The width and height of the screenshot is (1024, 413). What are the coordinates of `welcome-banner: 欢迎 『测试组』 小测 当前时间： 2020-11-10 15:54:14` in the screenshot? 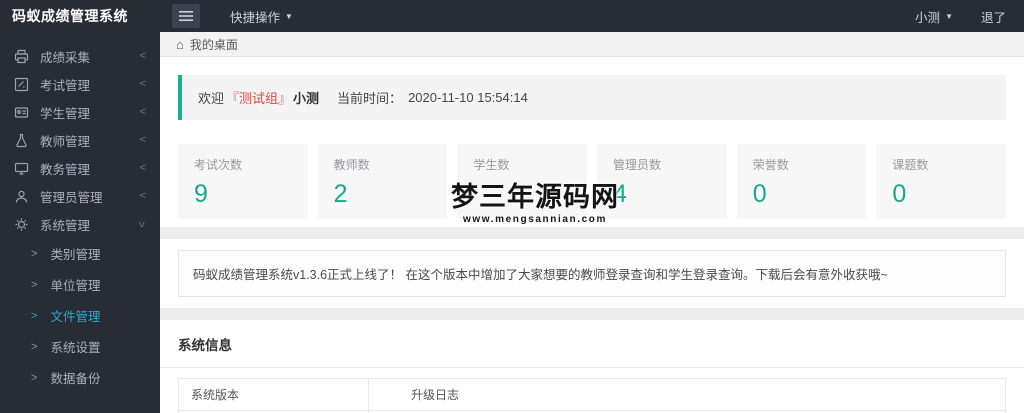 It's located at (592, 97).